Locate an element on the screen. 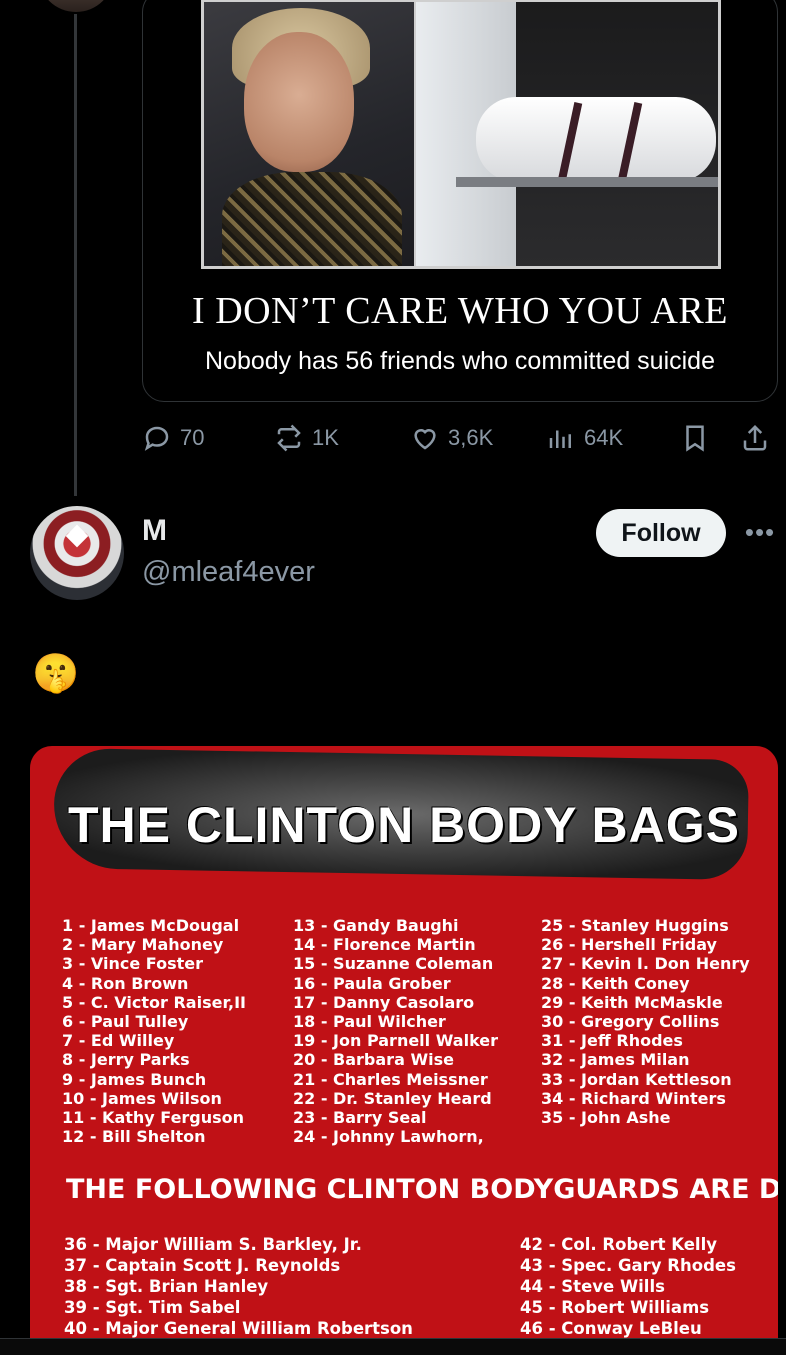  bookmark-button is located at coordinates (695, 438).